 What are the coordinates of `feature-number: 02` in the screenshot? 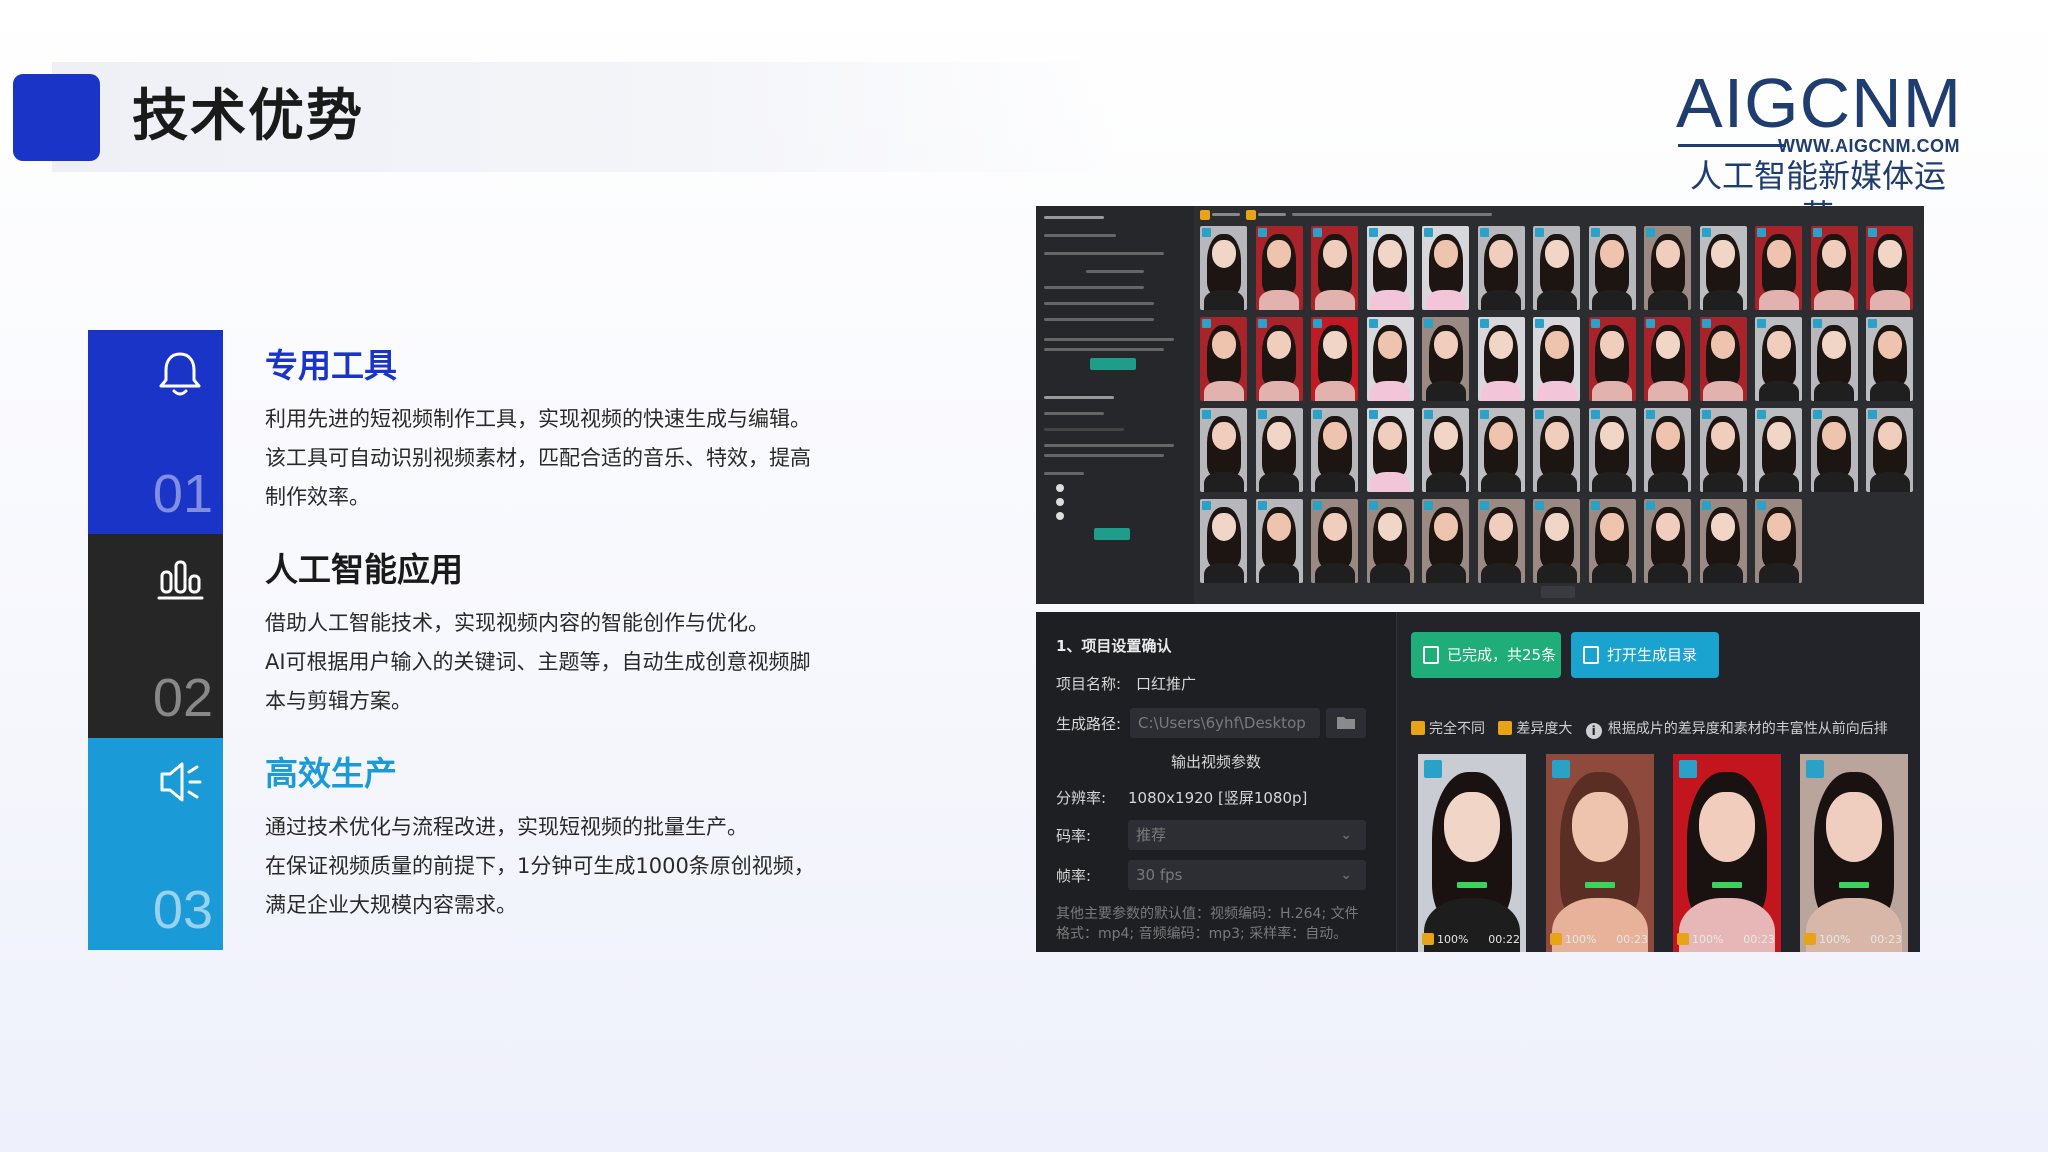 It's located at (182, 698).